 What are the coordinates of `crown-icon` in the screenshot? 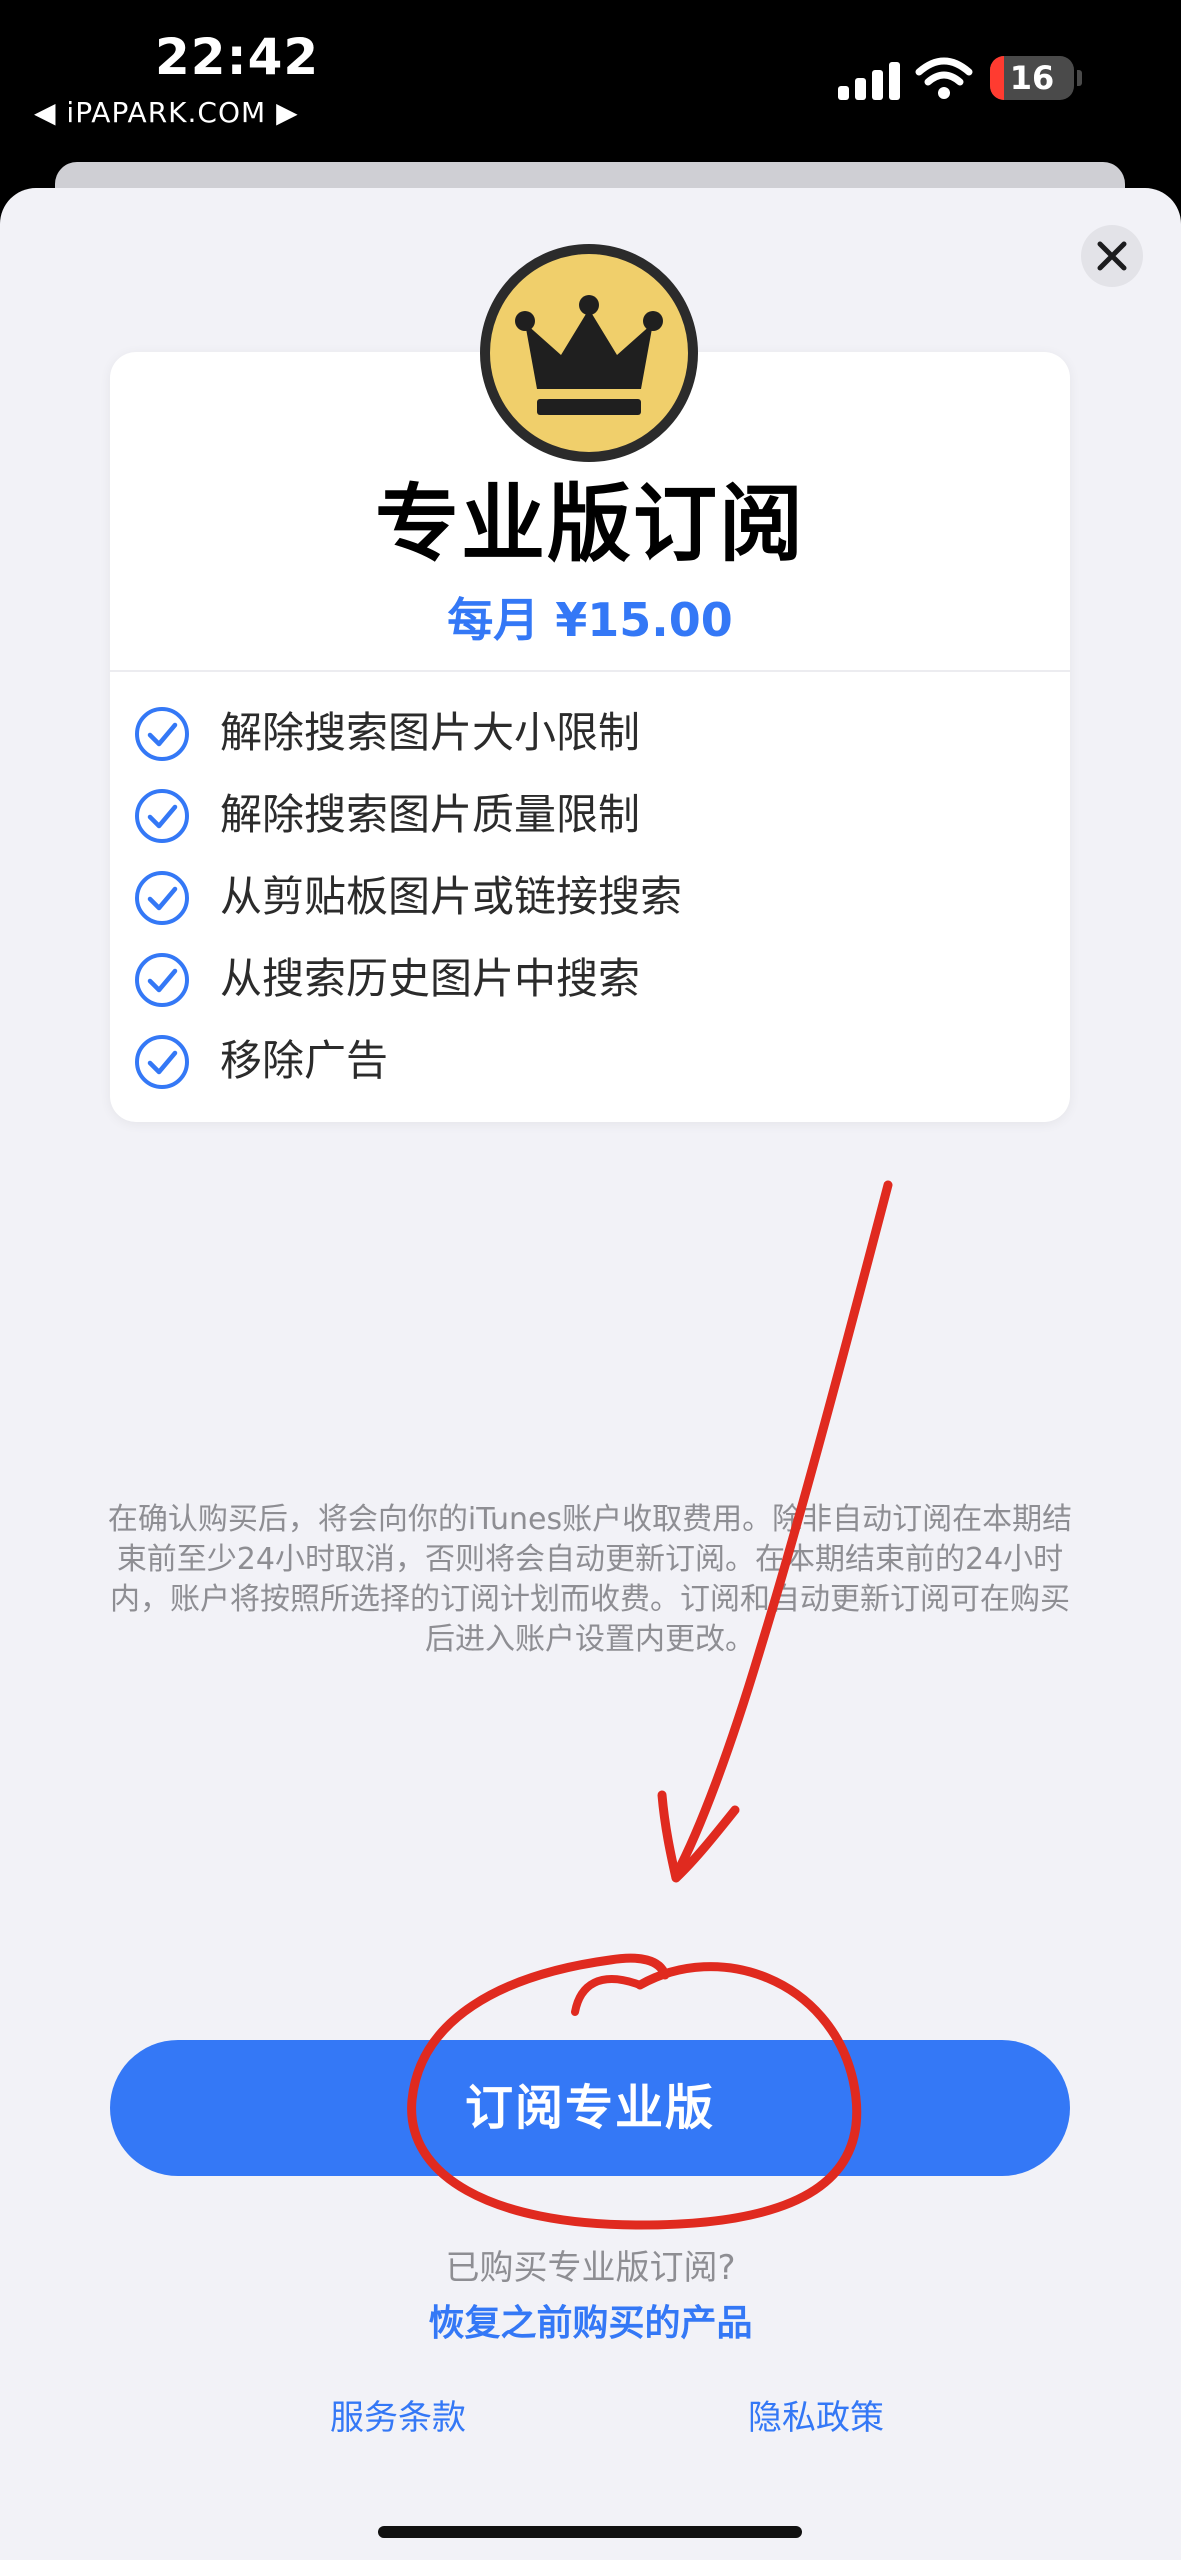 It's located at (589, 353).